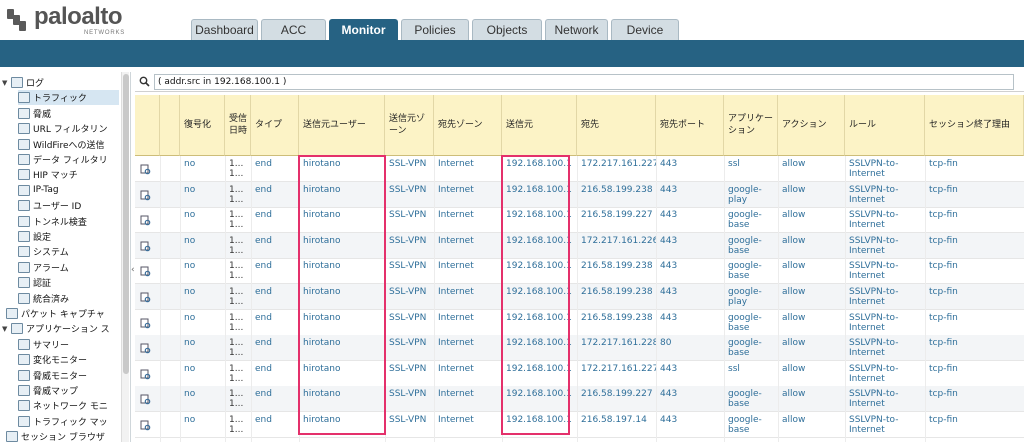 The height and width of the screenshot is (442, 1024). What do you see at coordinates (409, 125) in the screenshot?
I see `column-header-6: 送信元ゾーン` at bounding box center [409, 125].